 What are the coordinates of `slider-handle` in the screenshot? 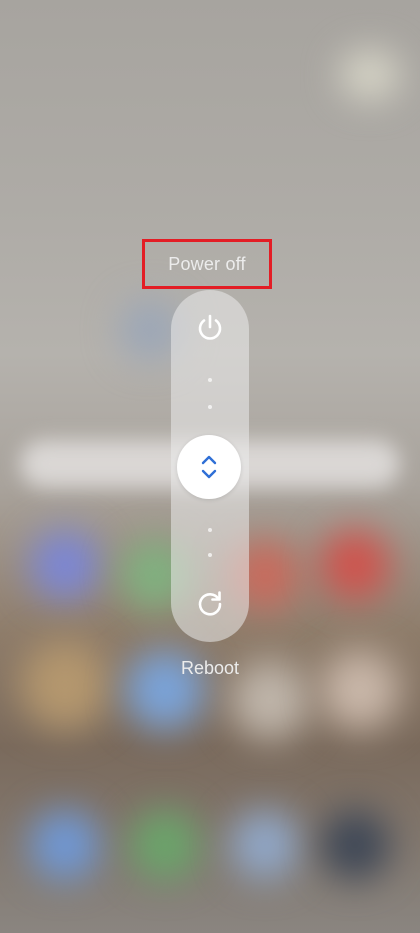 It's located at (209, 467).